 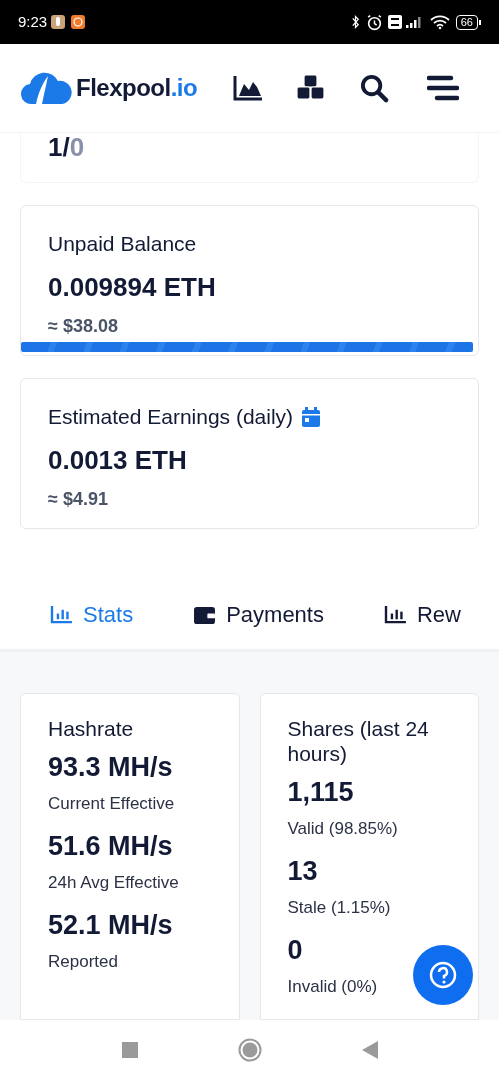 I want to click on metric-label: Reported, so click(x=83, y=961).